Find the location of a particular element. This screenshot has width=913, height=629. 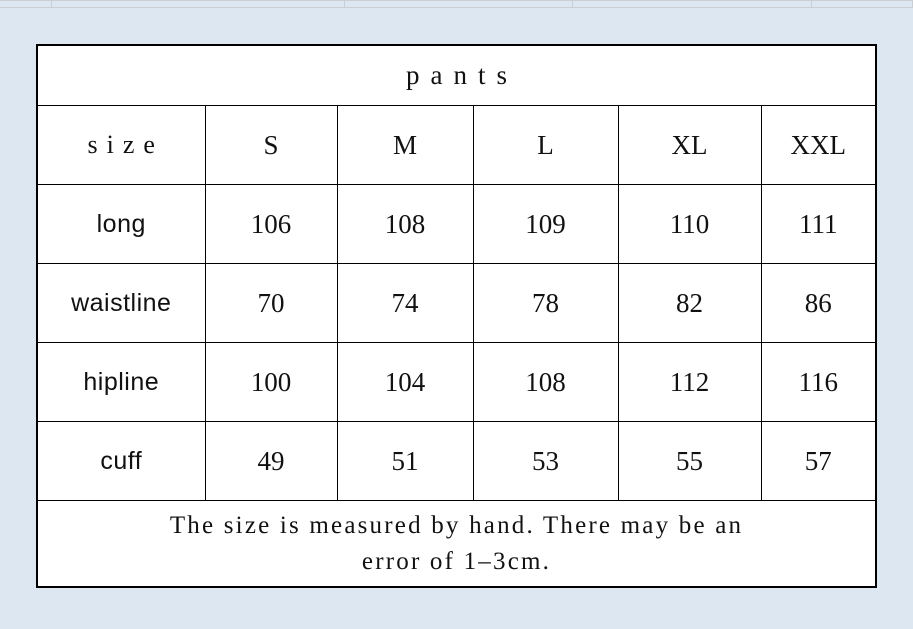

cell-hipline-xl: 112 is located at coordinates (689, 382).